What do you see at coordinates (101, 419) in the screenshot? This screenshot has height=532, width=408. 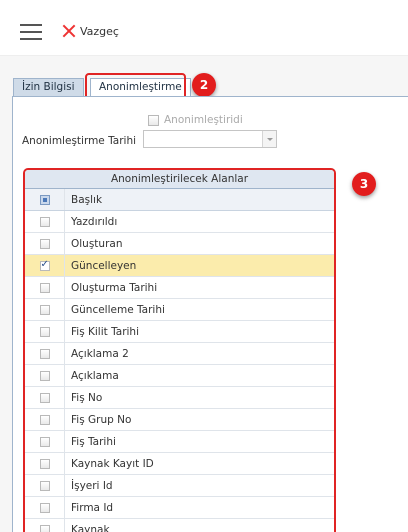 I see `row-label: Fiş Grup No` at bounding box center [101, 419].